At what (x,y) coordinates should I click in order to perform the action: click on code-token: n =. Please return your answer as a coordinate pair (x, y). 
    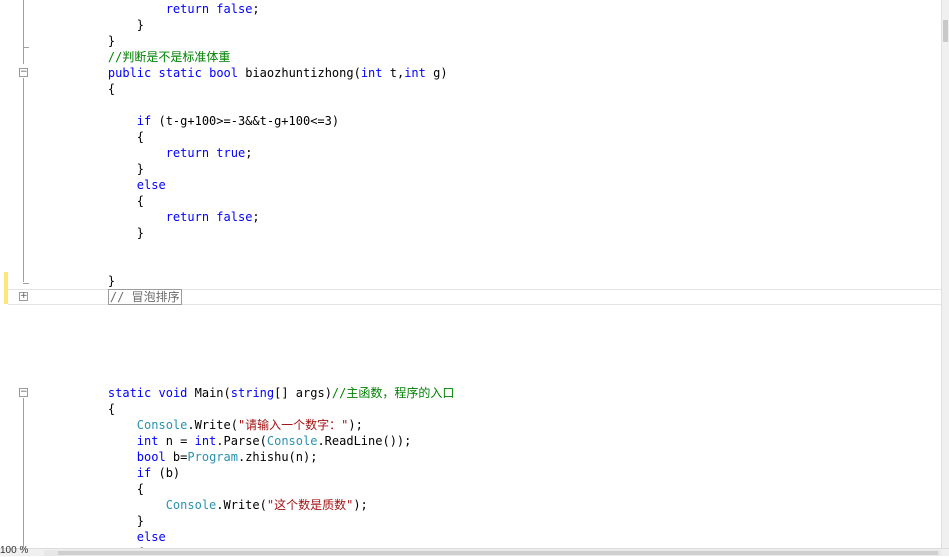
    Looking at the image, I should click on (176, 441).